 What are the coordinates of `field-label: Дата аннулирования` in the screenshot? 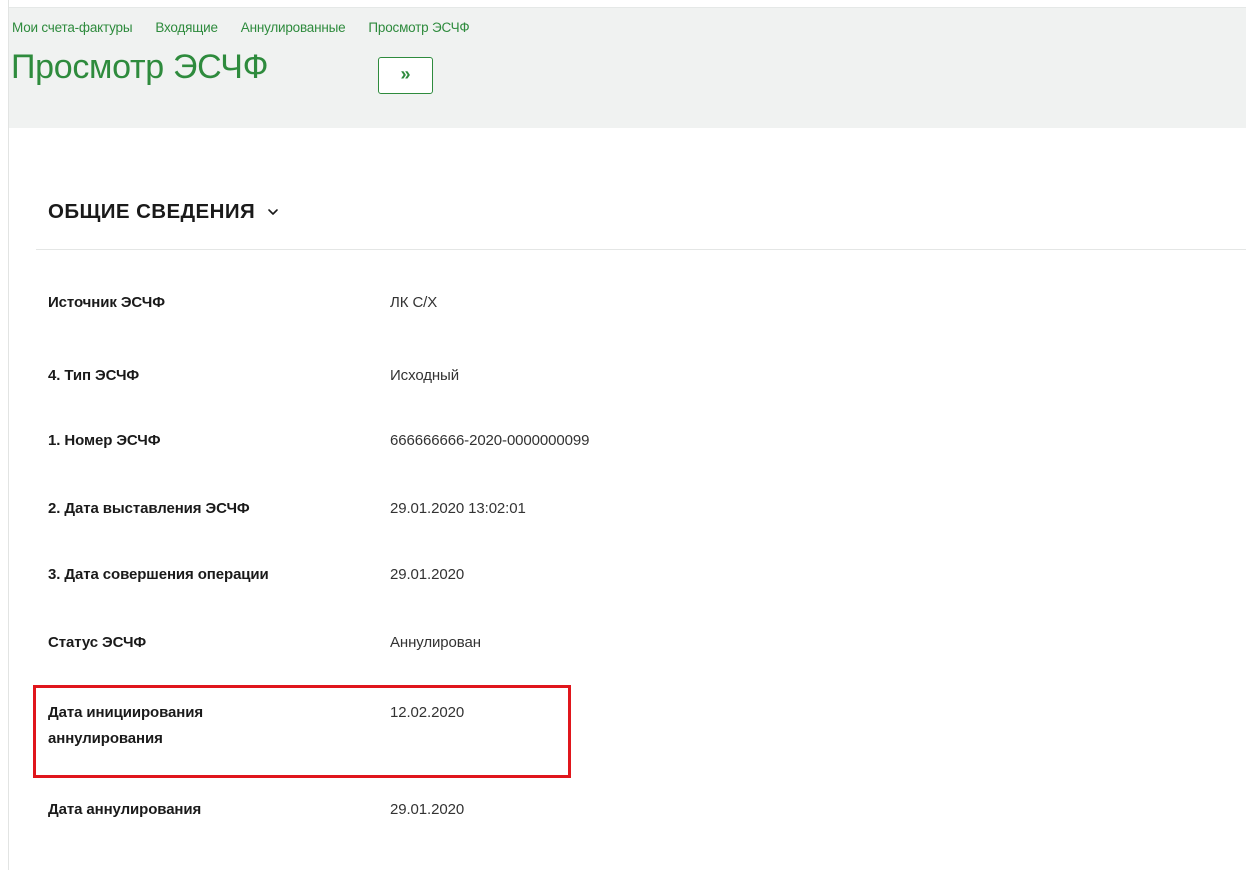 It's located at (125, 809).